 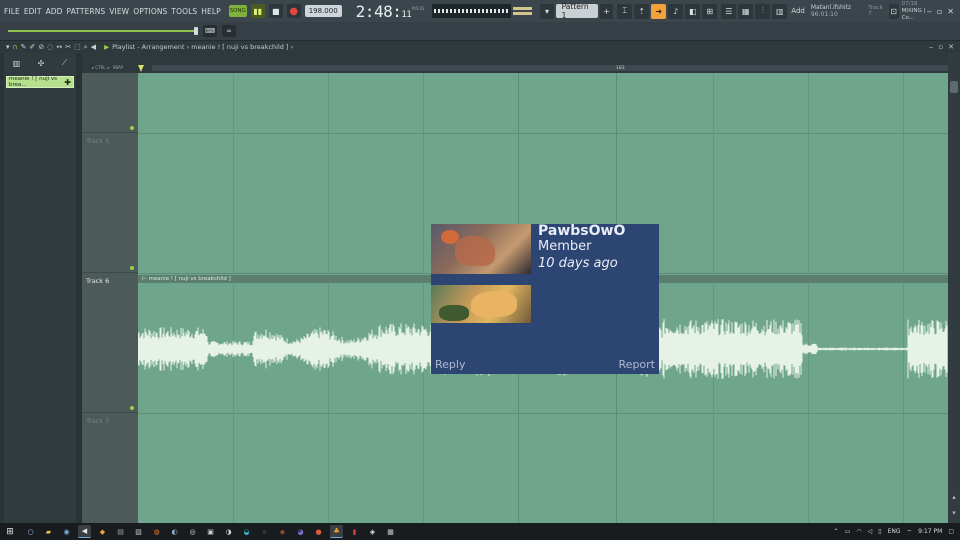 I want to click on time-ruler: ▸ CTRL ◂ · SNAP 183, so click(x=515, y=63).